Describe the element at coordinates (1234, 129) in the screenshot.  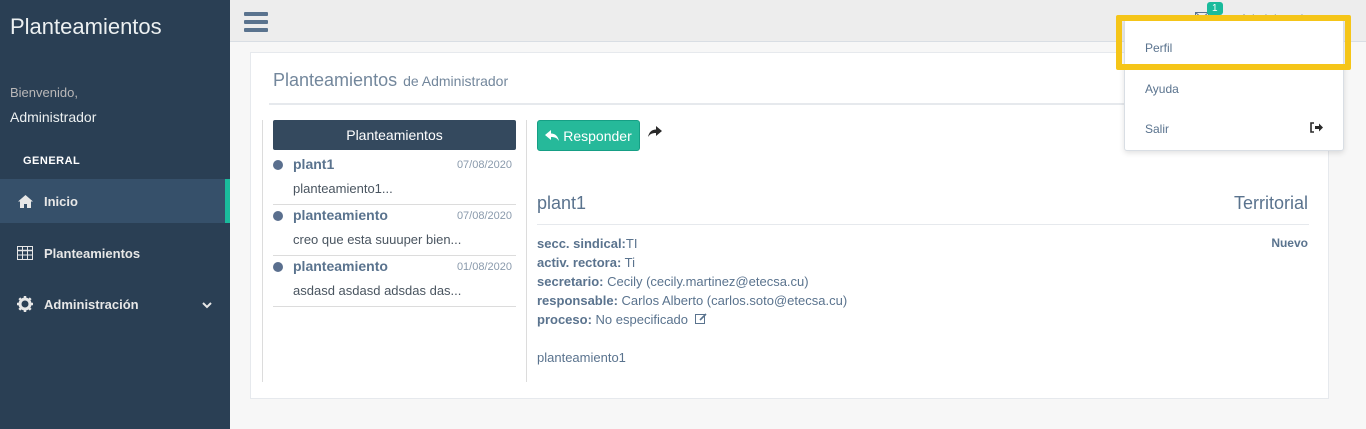
I see `menu-item-salir: Salir` at that location.